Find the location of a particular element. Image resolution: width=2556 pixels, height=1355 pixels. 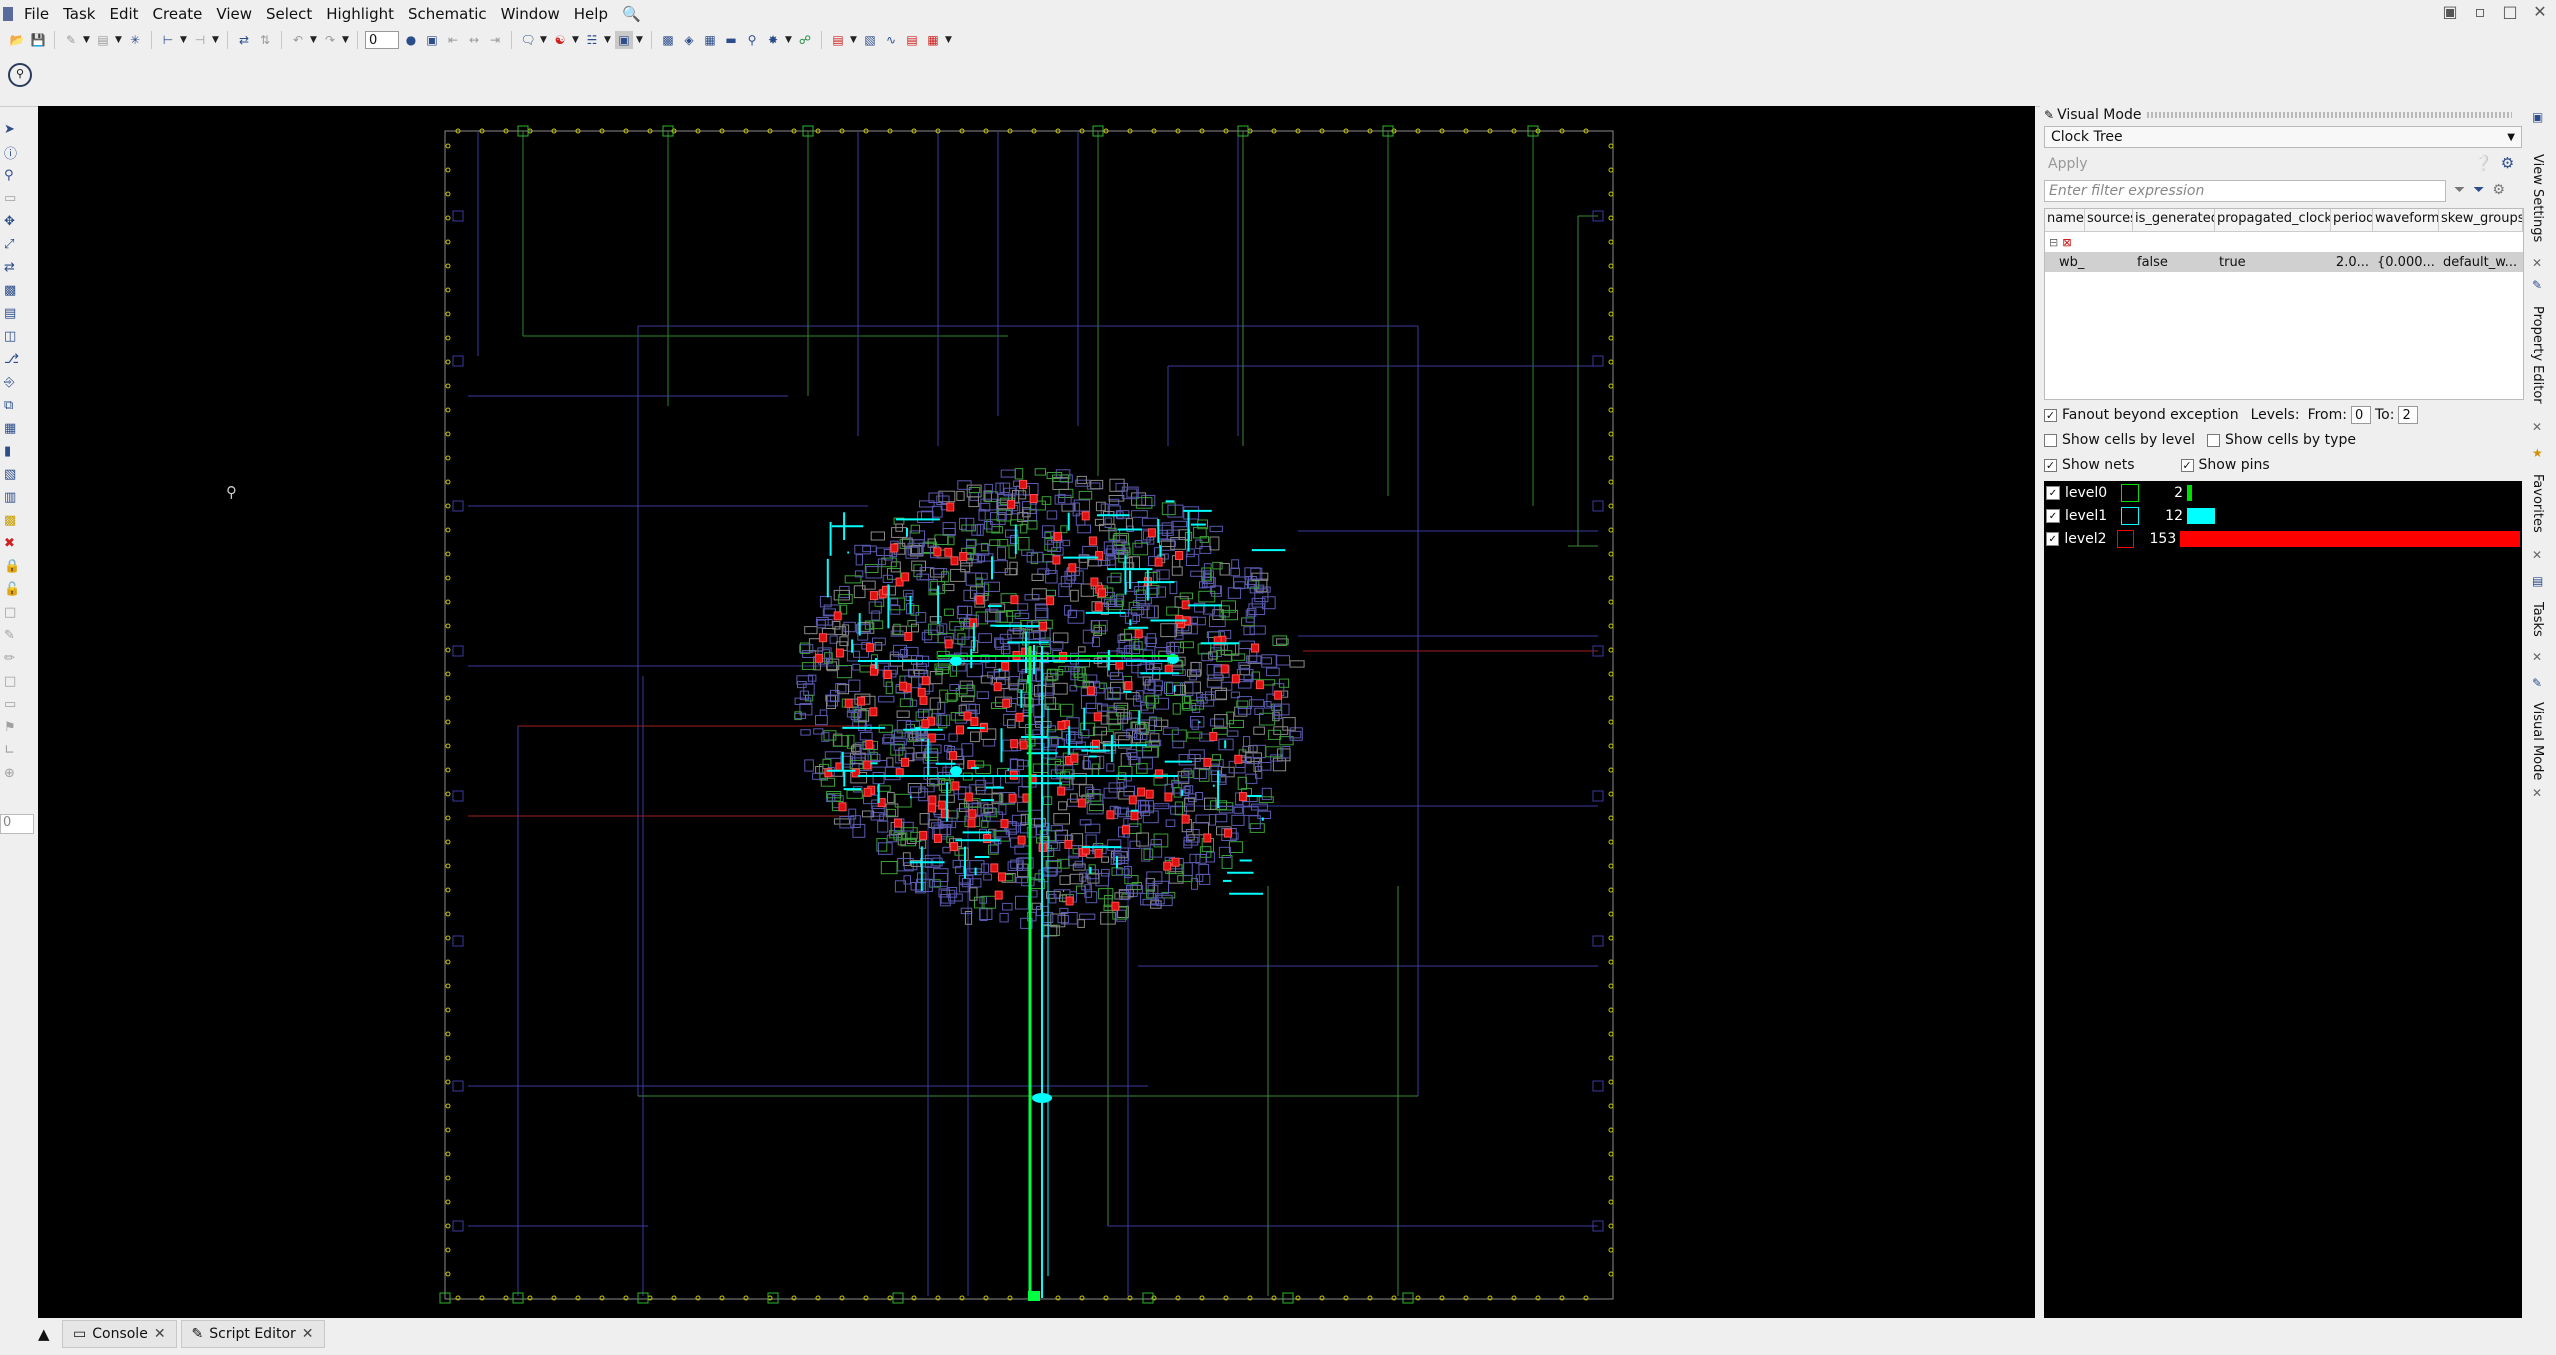

from-spinbox: 0 is located at coordinates (2360, 415).